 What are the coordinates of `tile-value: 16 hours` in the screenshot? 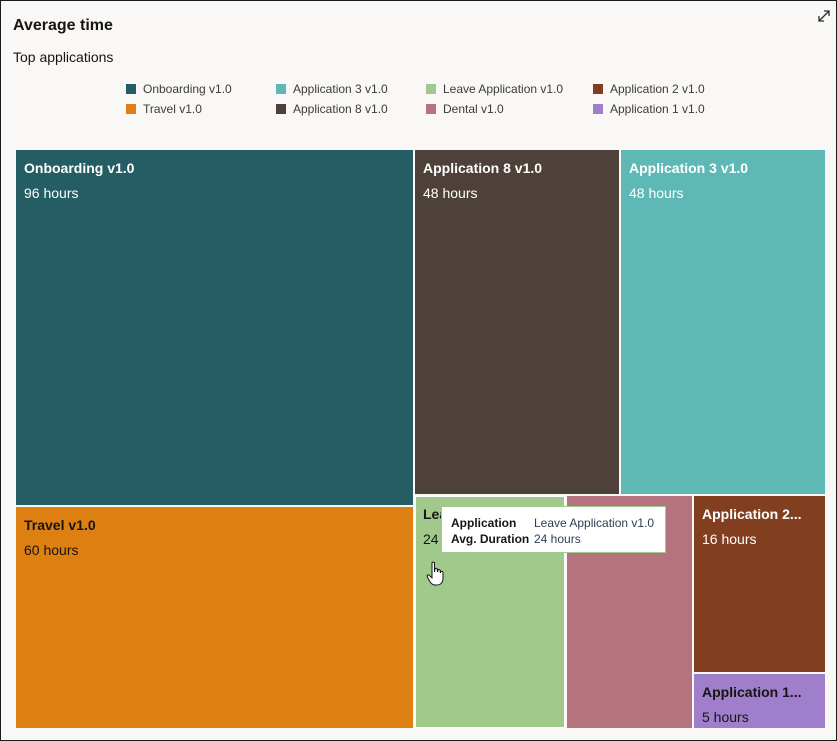 It's located at (729, 539).